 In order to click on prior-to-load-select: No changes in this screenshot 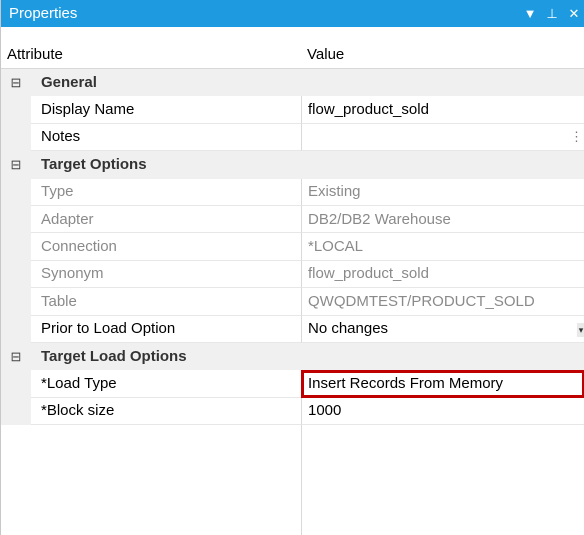, I will do `click(348, 328)`.